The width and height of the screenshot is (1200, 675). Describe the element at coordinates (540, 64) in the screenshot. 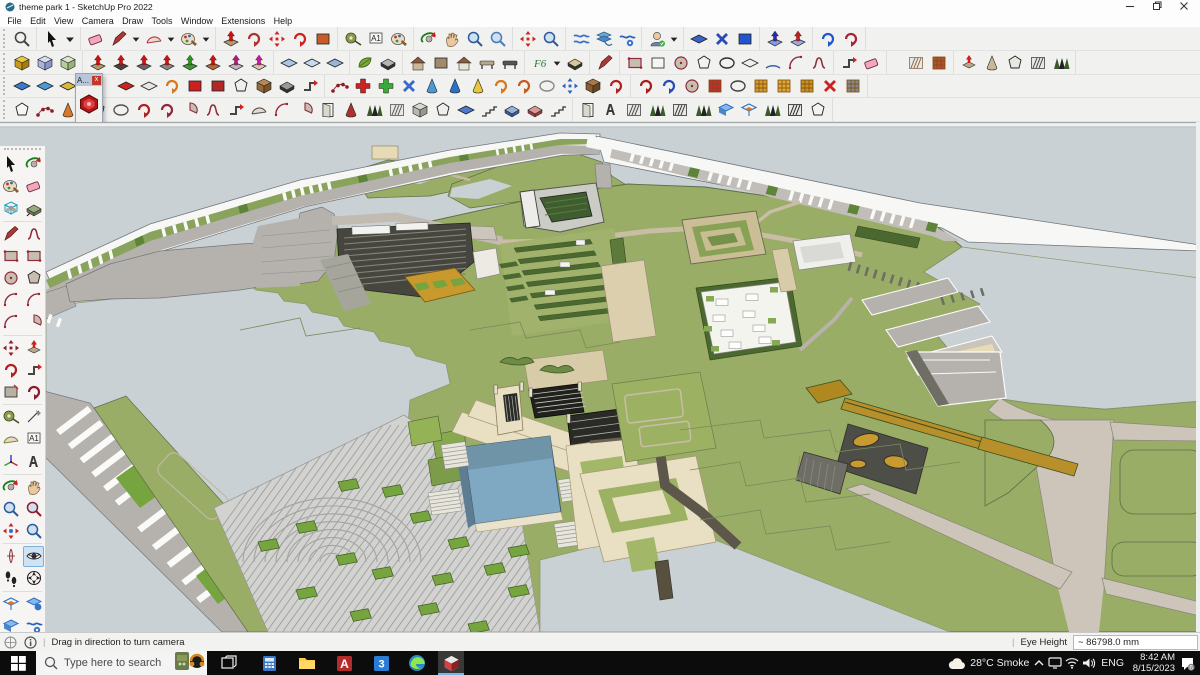

I see `svg-text: F6` at that location.